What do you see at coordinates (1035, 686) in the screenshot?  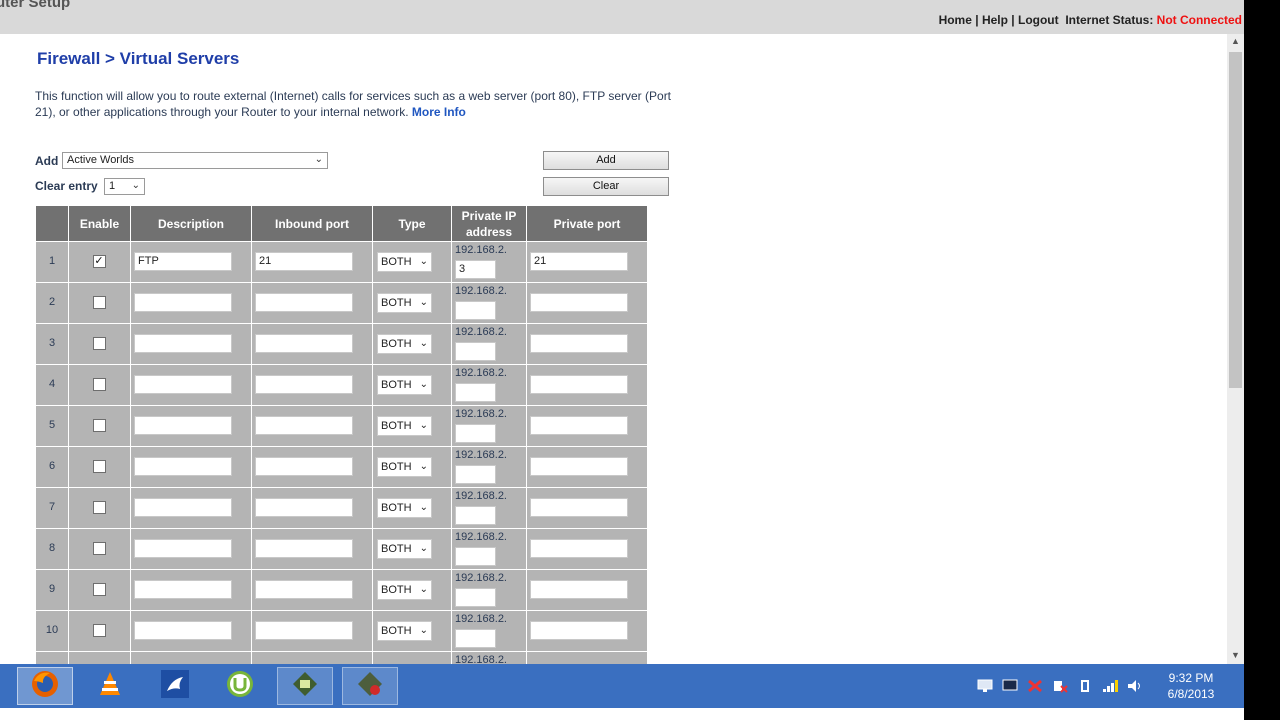 I see `flag-icon` at bounding box center [1035, 686].